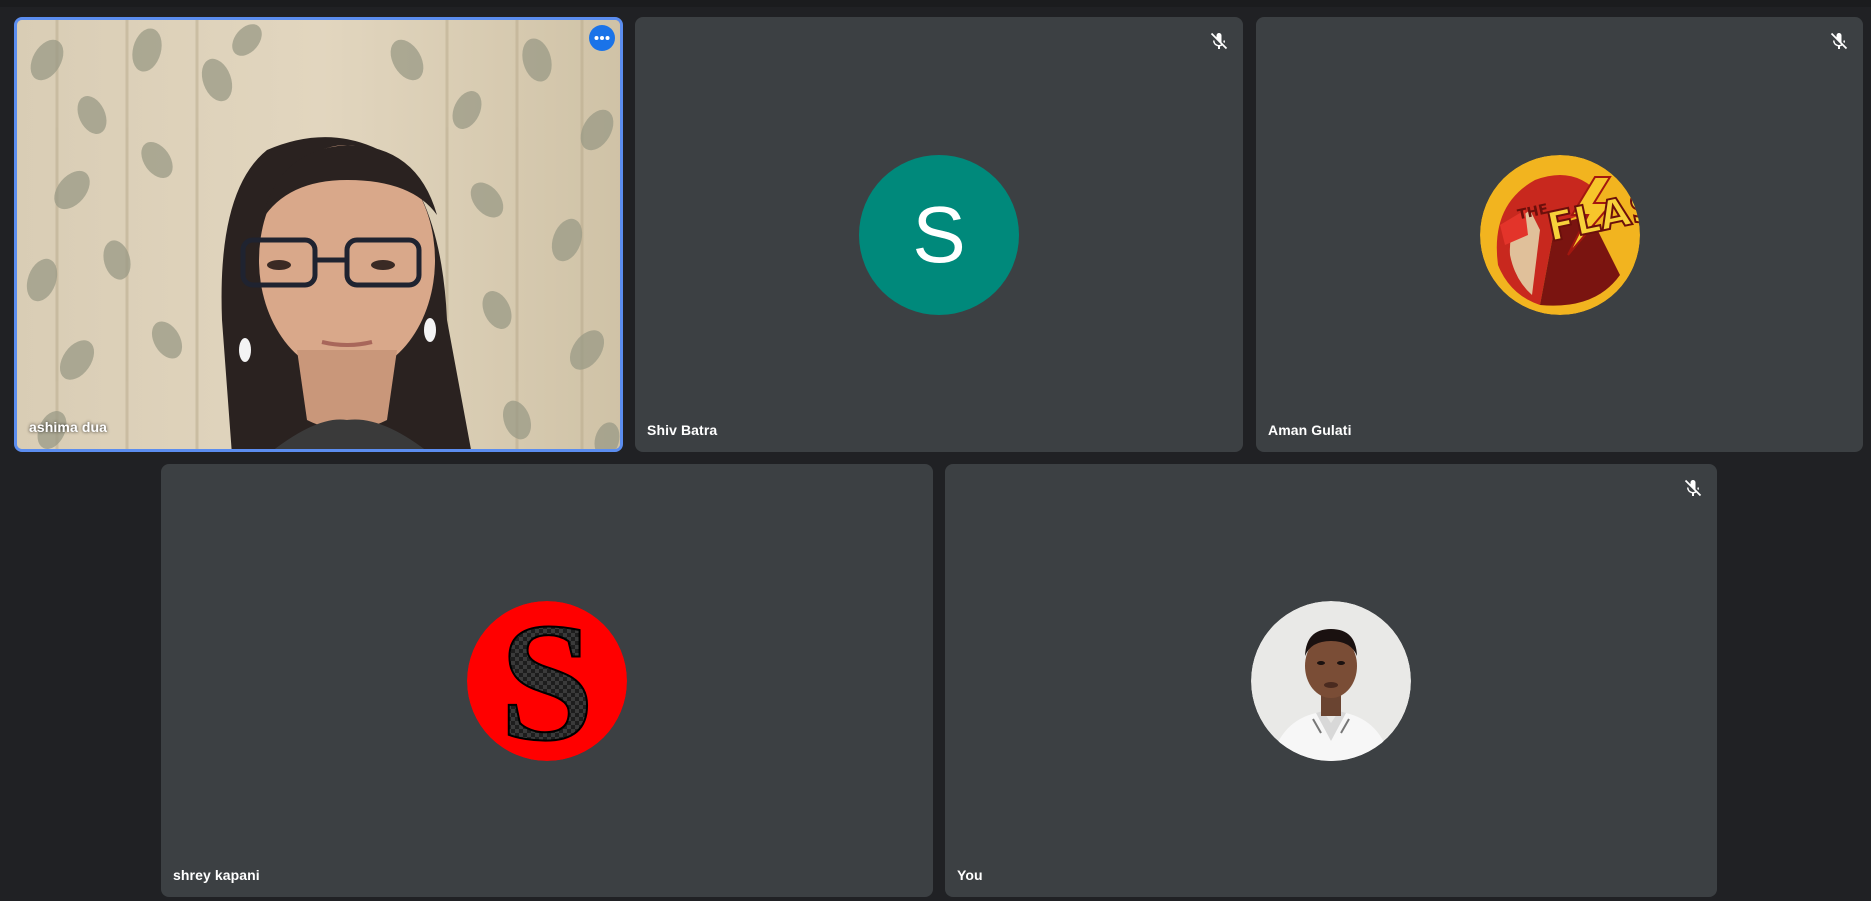  Describe the element at coordinates (68, 427) in the screenshot. I see `participant-name: ashima dua` at that location.